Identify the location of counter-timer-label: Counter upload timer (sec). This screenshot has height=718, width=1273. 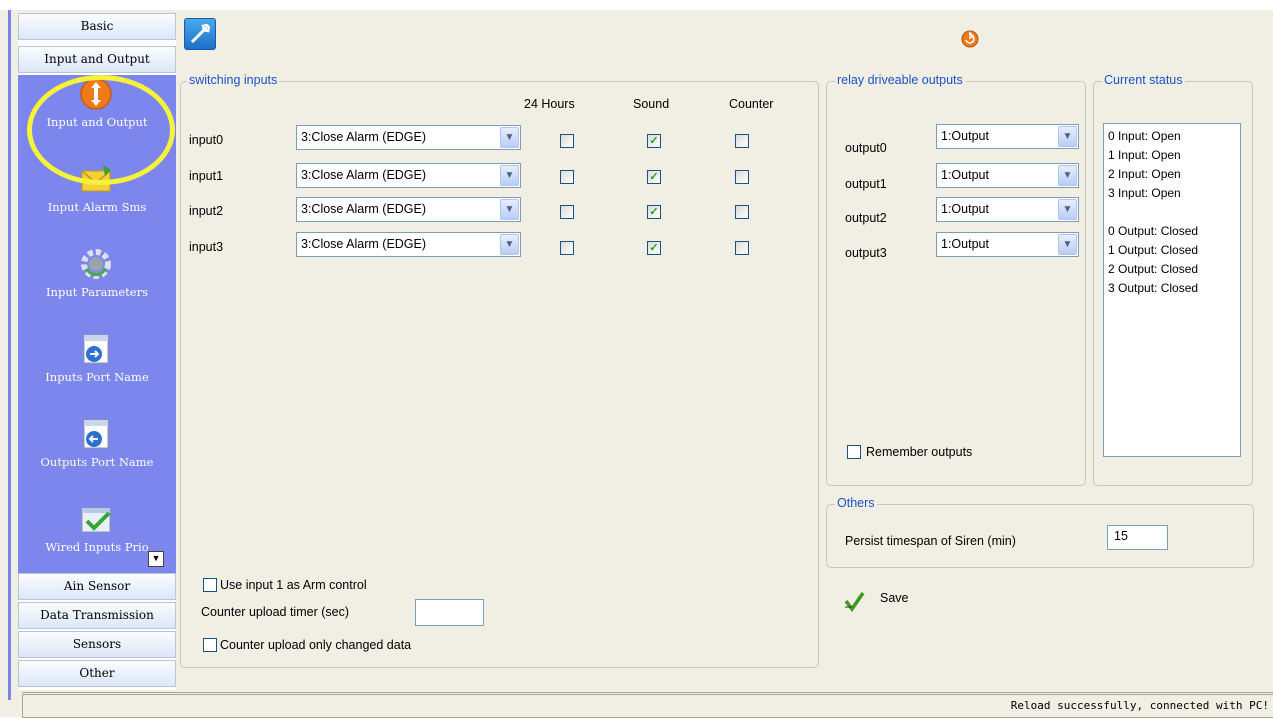
(275, 612).